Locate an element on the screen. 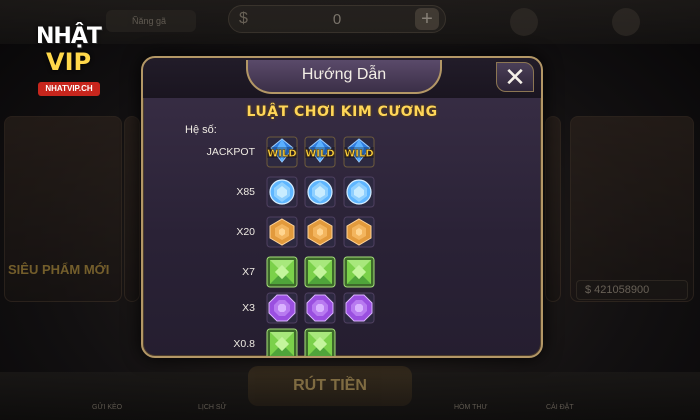 The height and width of the screenshot is (420, 700). nav-label-2: LỊCH SỬ is located at coordinates (212, 407).